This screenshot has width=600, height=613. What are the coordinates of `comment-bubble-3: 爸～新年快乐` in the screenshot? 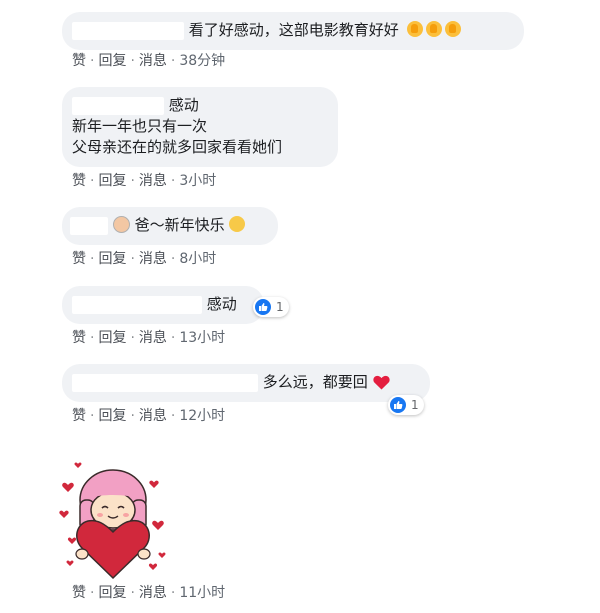 It's located at (170, 226).